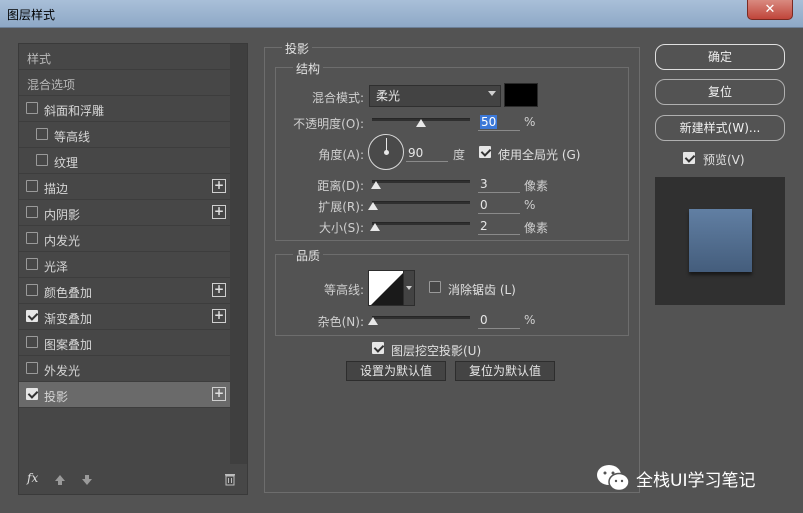 Image resolution: width=803 pixels, height=513 pixels. I want to click on size-label: 大小(S):, so click(341, 228).